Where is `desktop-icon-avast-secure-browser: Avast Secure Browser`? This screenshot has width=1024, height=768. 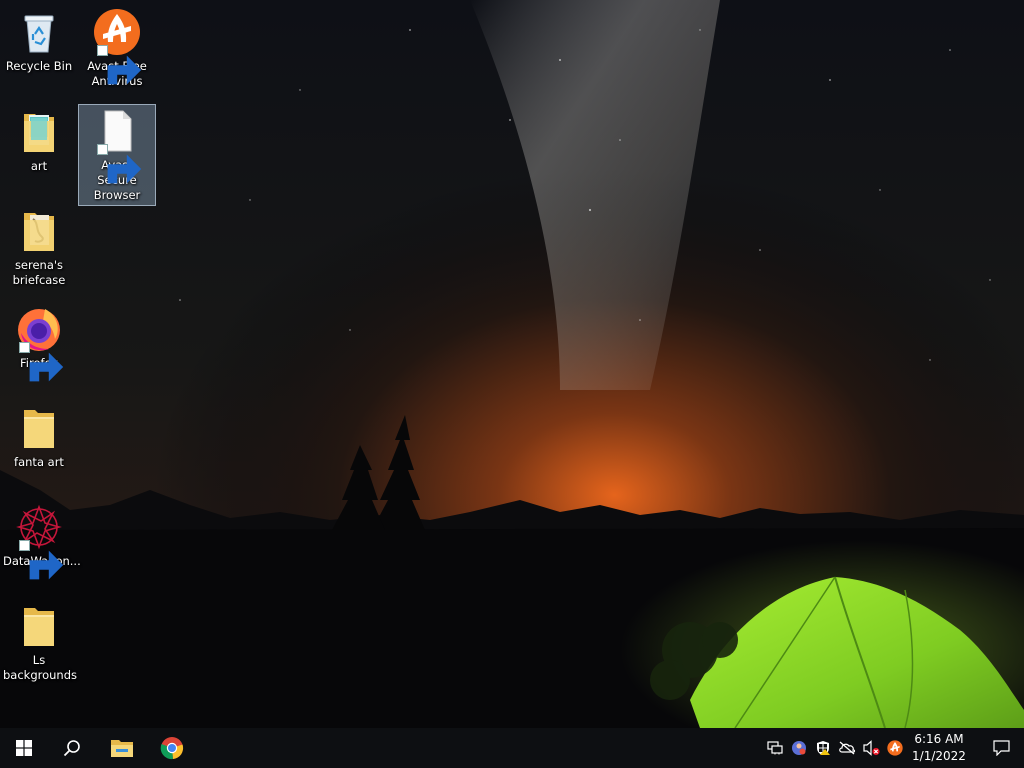 desktop-icon-avast-secure-browser: Avast Secure Browser is located at coordinates (117, 155).